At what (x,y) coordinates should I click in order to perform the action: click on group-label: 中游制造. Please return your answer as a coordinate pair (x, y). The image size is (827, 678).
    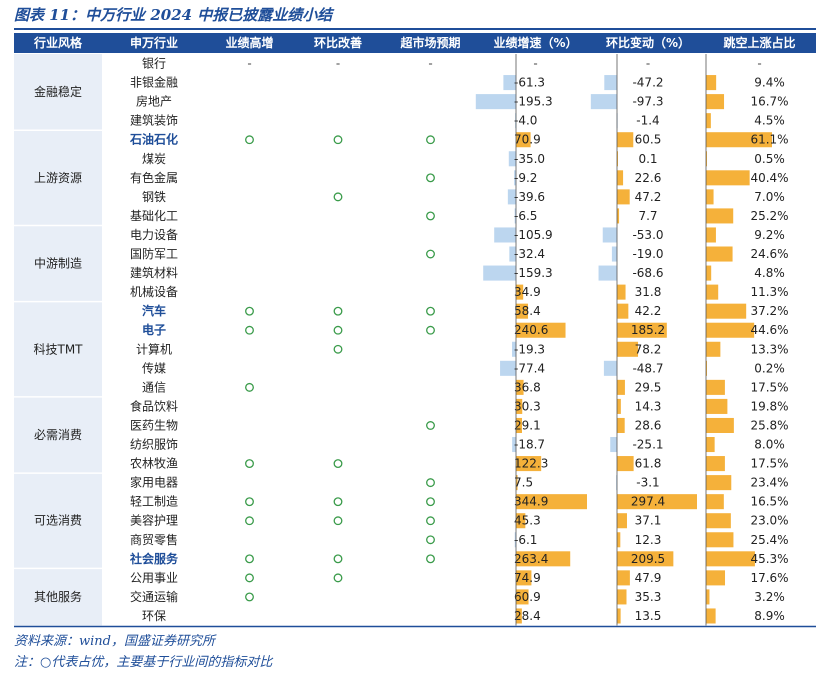
    Looking at the image, I should click on (58, 263).